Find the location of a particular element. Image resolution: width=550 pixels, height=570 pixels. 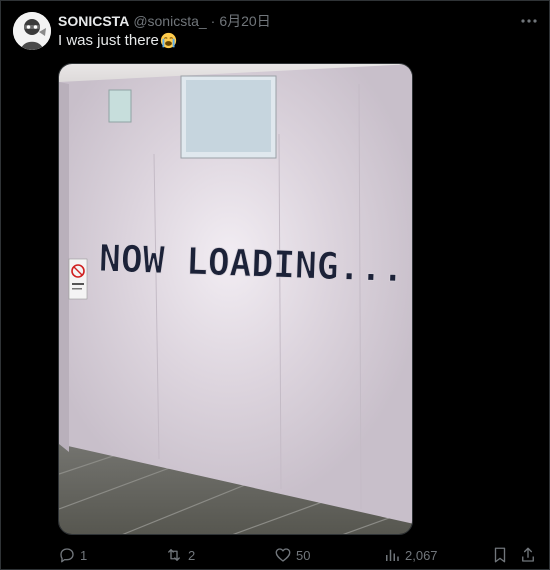

reply-button: 1 is located at coordinates (72, 555).